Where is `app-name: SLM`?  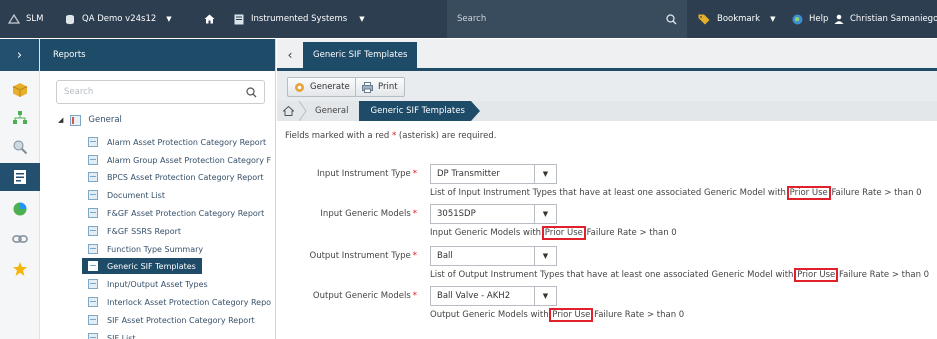
app-name: SLM is located at coordinates (35, 19).